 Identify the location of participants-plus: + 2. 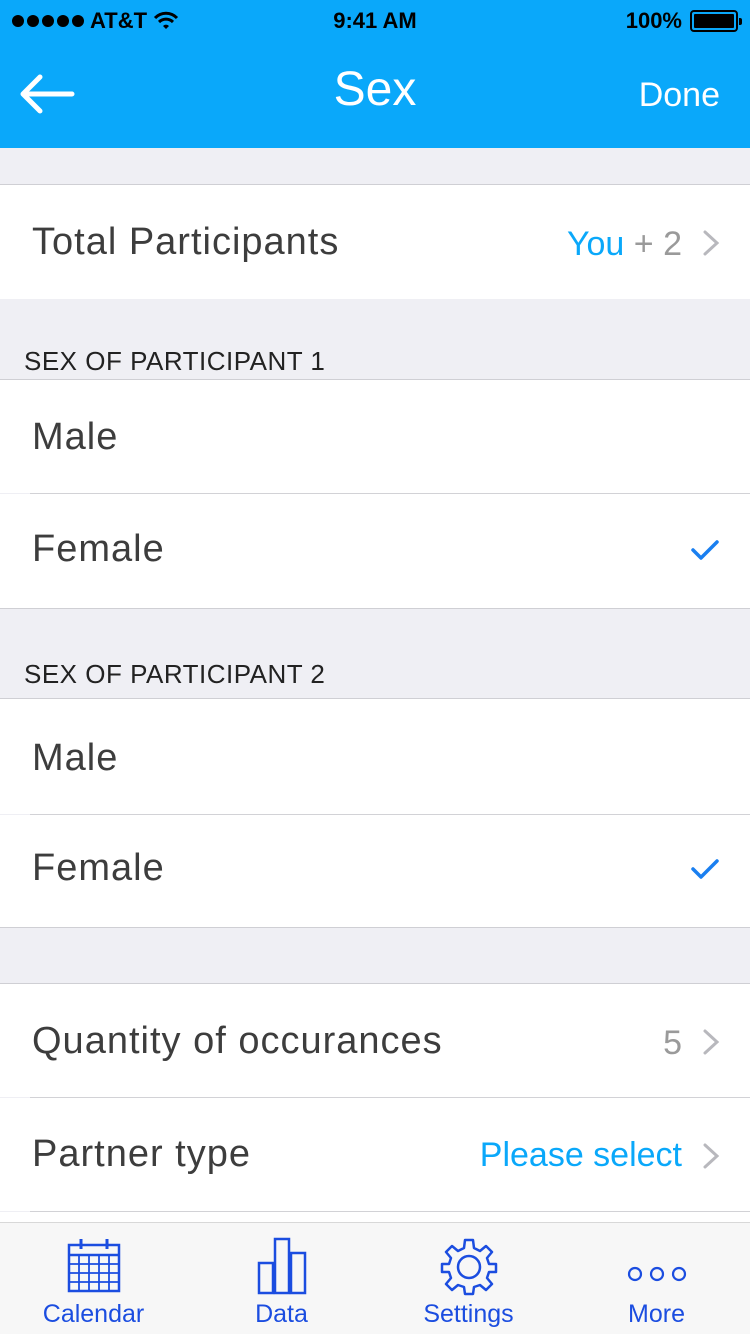
(657, 244).